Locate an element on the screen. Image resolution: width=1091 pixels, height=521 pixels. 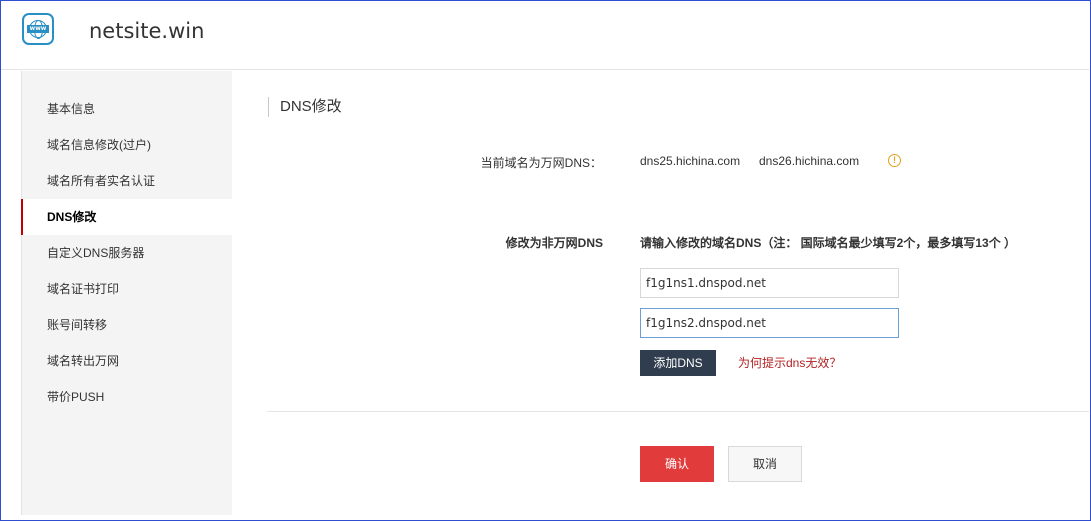
sidebar-item-transfer-owner: 域名信息修改(过户) is located at coordinates (127, 145).